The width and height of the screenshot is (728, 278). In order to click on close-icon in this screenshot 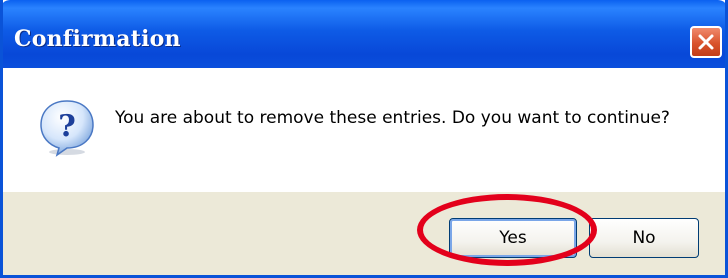, I will do `click(706, 42)`.